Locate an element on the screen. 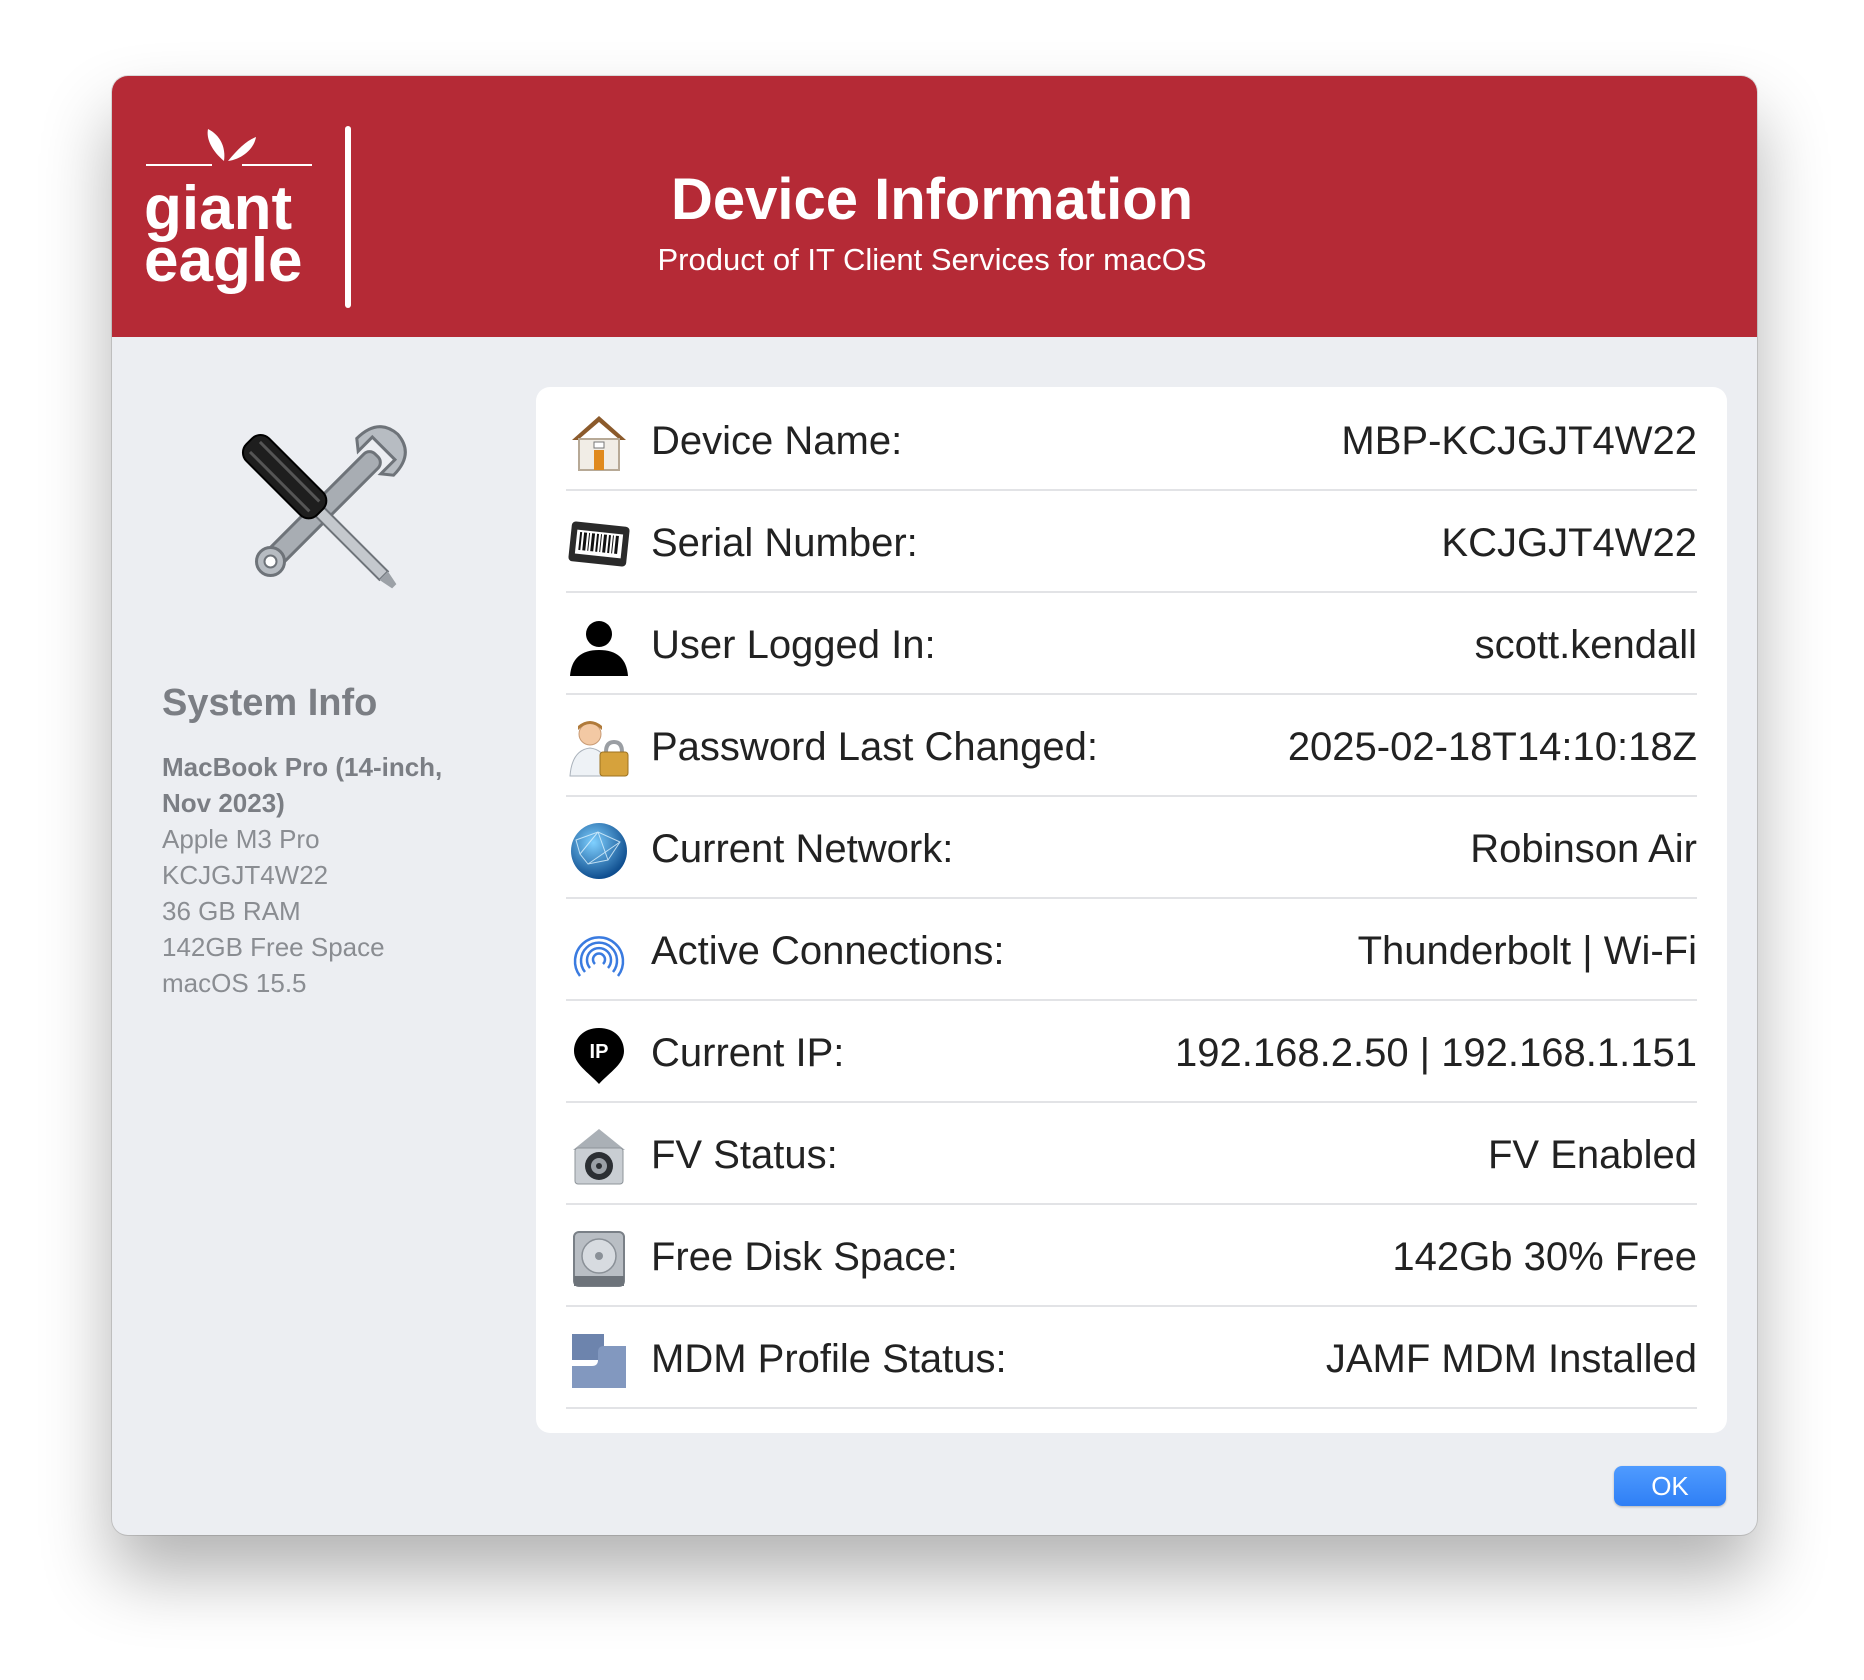  current-ip-value: 192.168.2.50 | 192.168.1.151 is located at coordinates (1436, 1053).